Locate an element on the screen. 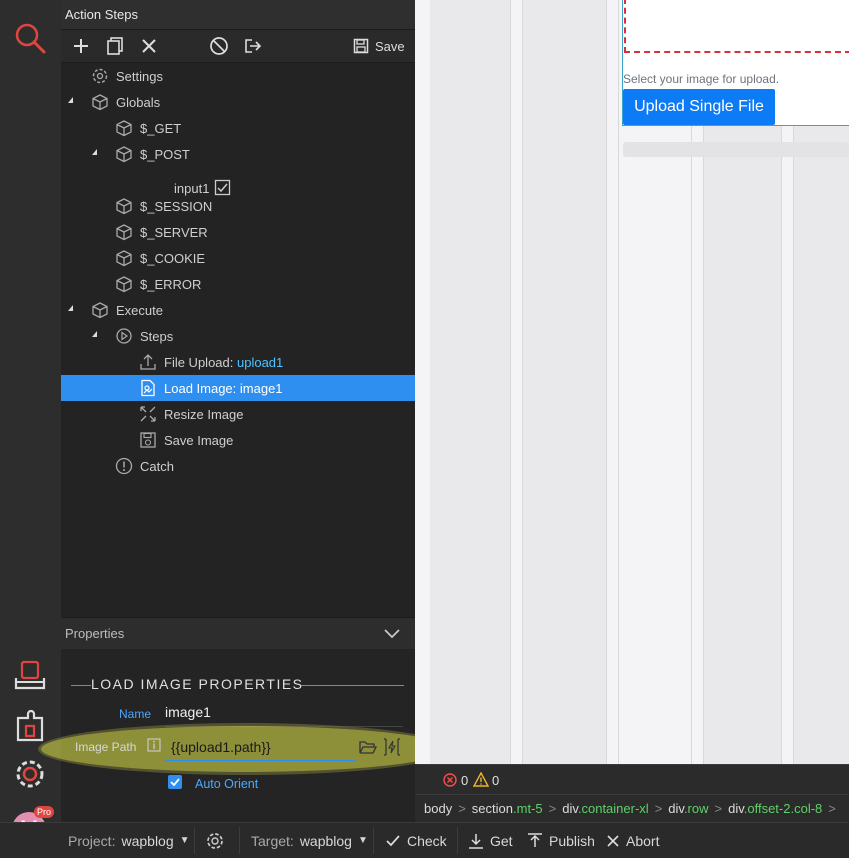  image-path-field: {{upload1.path}} is located at coordinates (260, 749).